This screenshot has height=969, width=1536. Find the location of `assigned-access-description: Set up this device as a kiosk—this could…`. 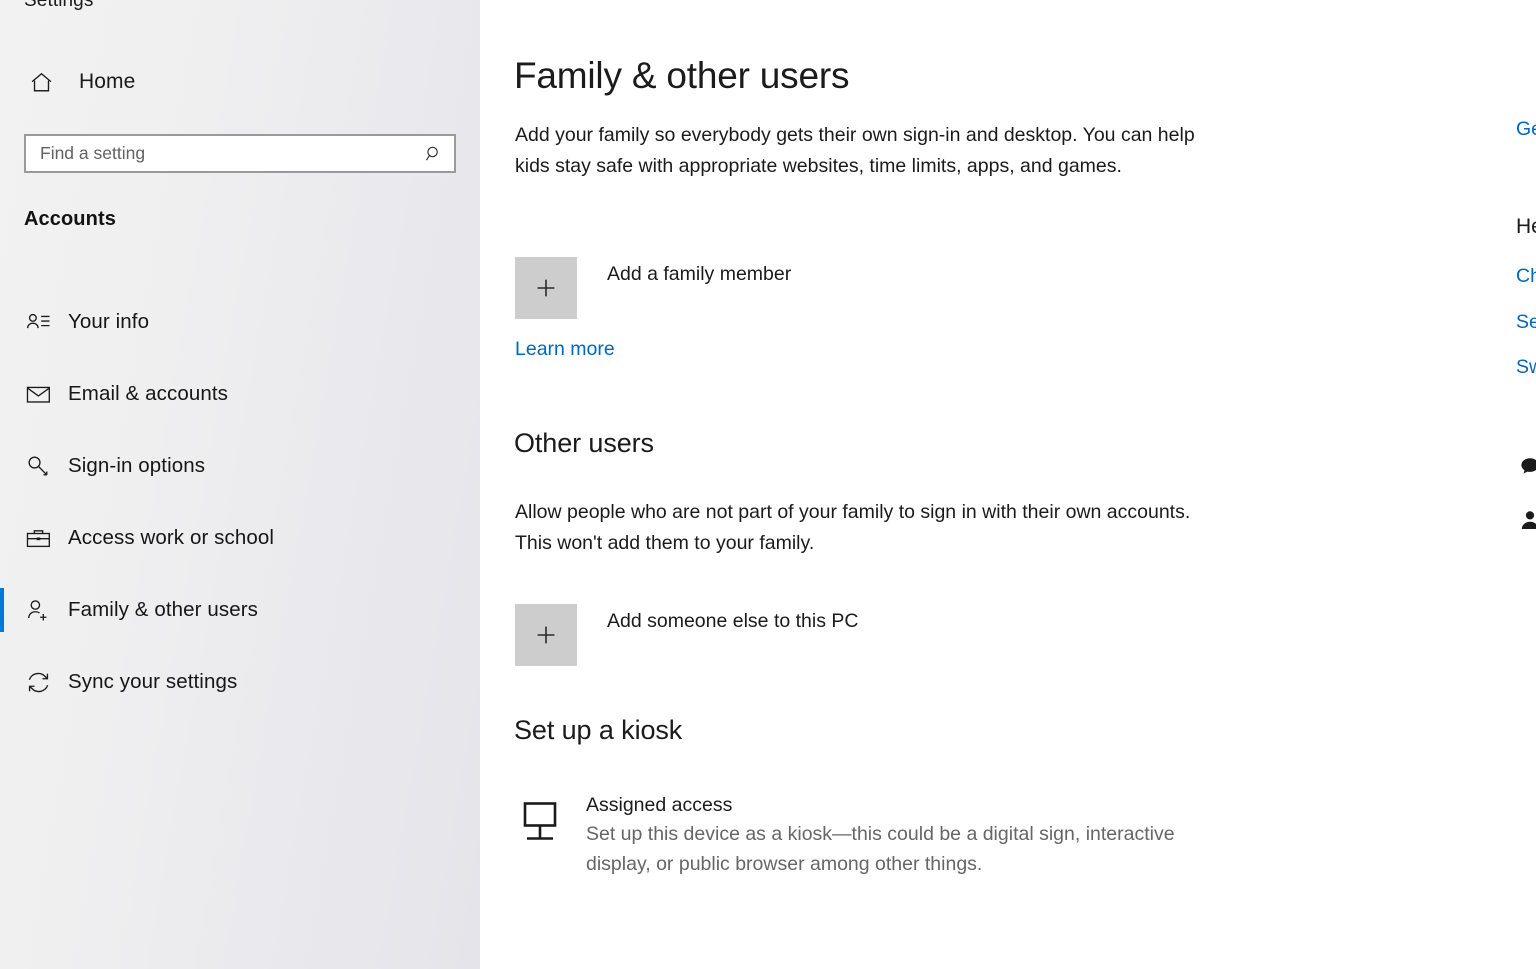

assigned-access-description: Set up this device as a kiosk—this could… is located at coordinates (880, 849).